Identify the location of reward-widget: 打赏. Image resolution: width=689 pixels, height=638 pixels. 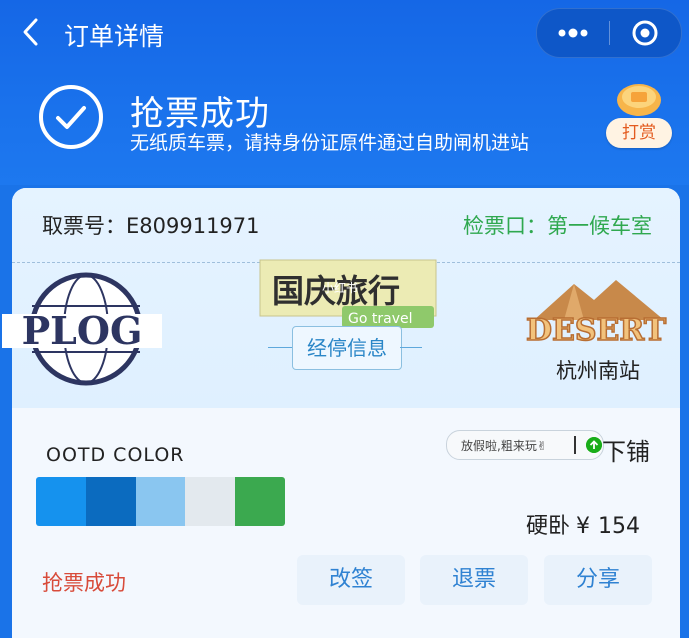
(640, 117).